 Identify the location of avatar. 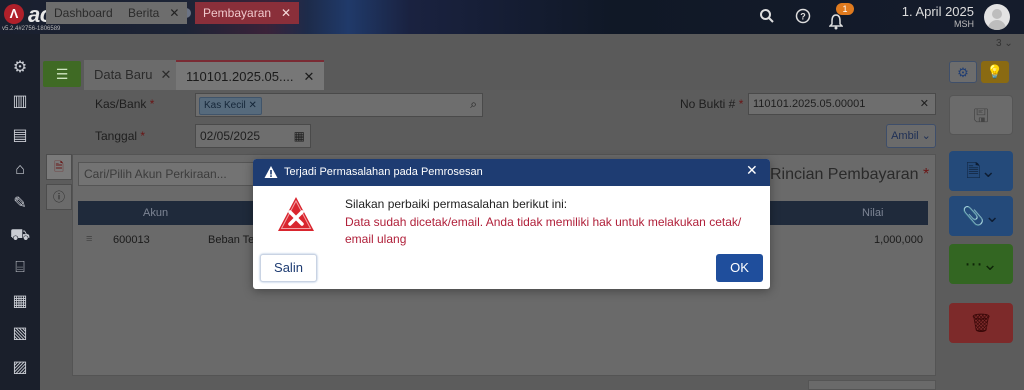
(997, 17).